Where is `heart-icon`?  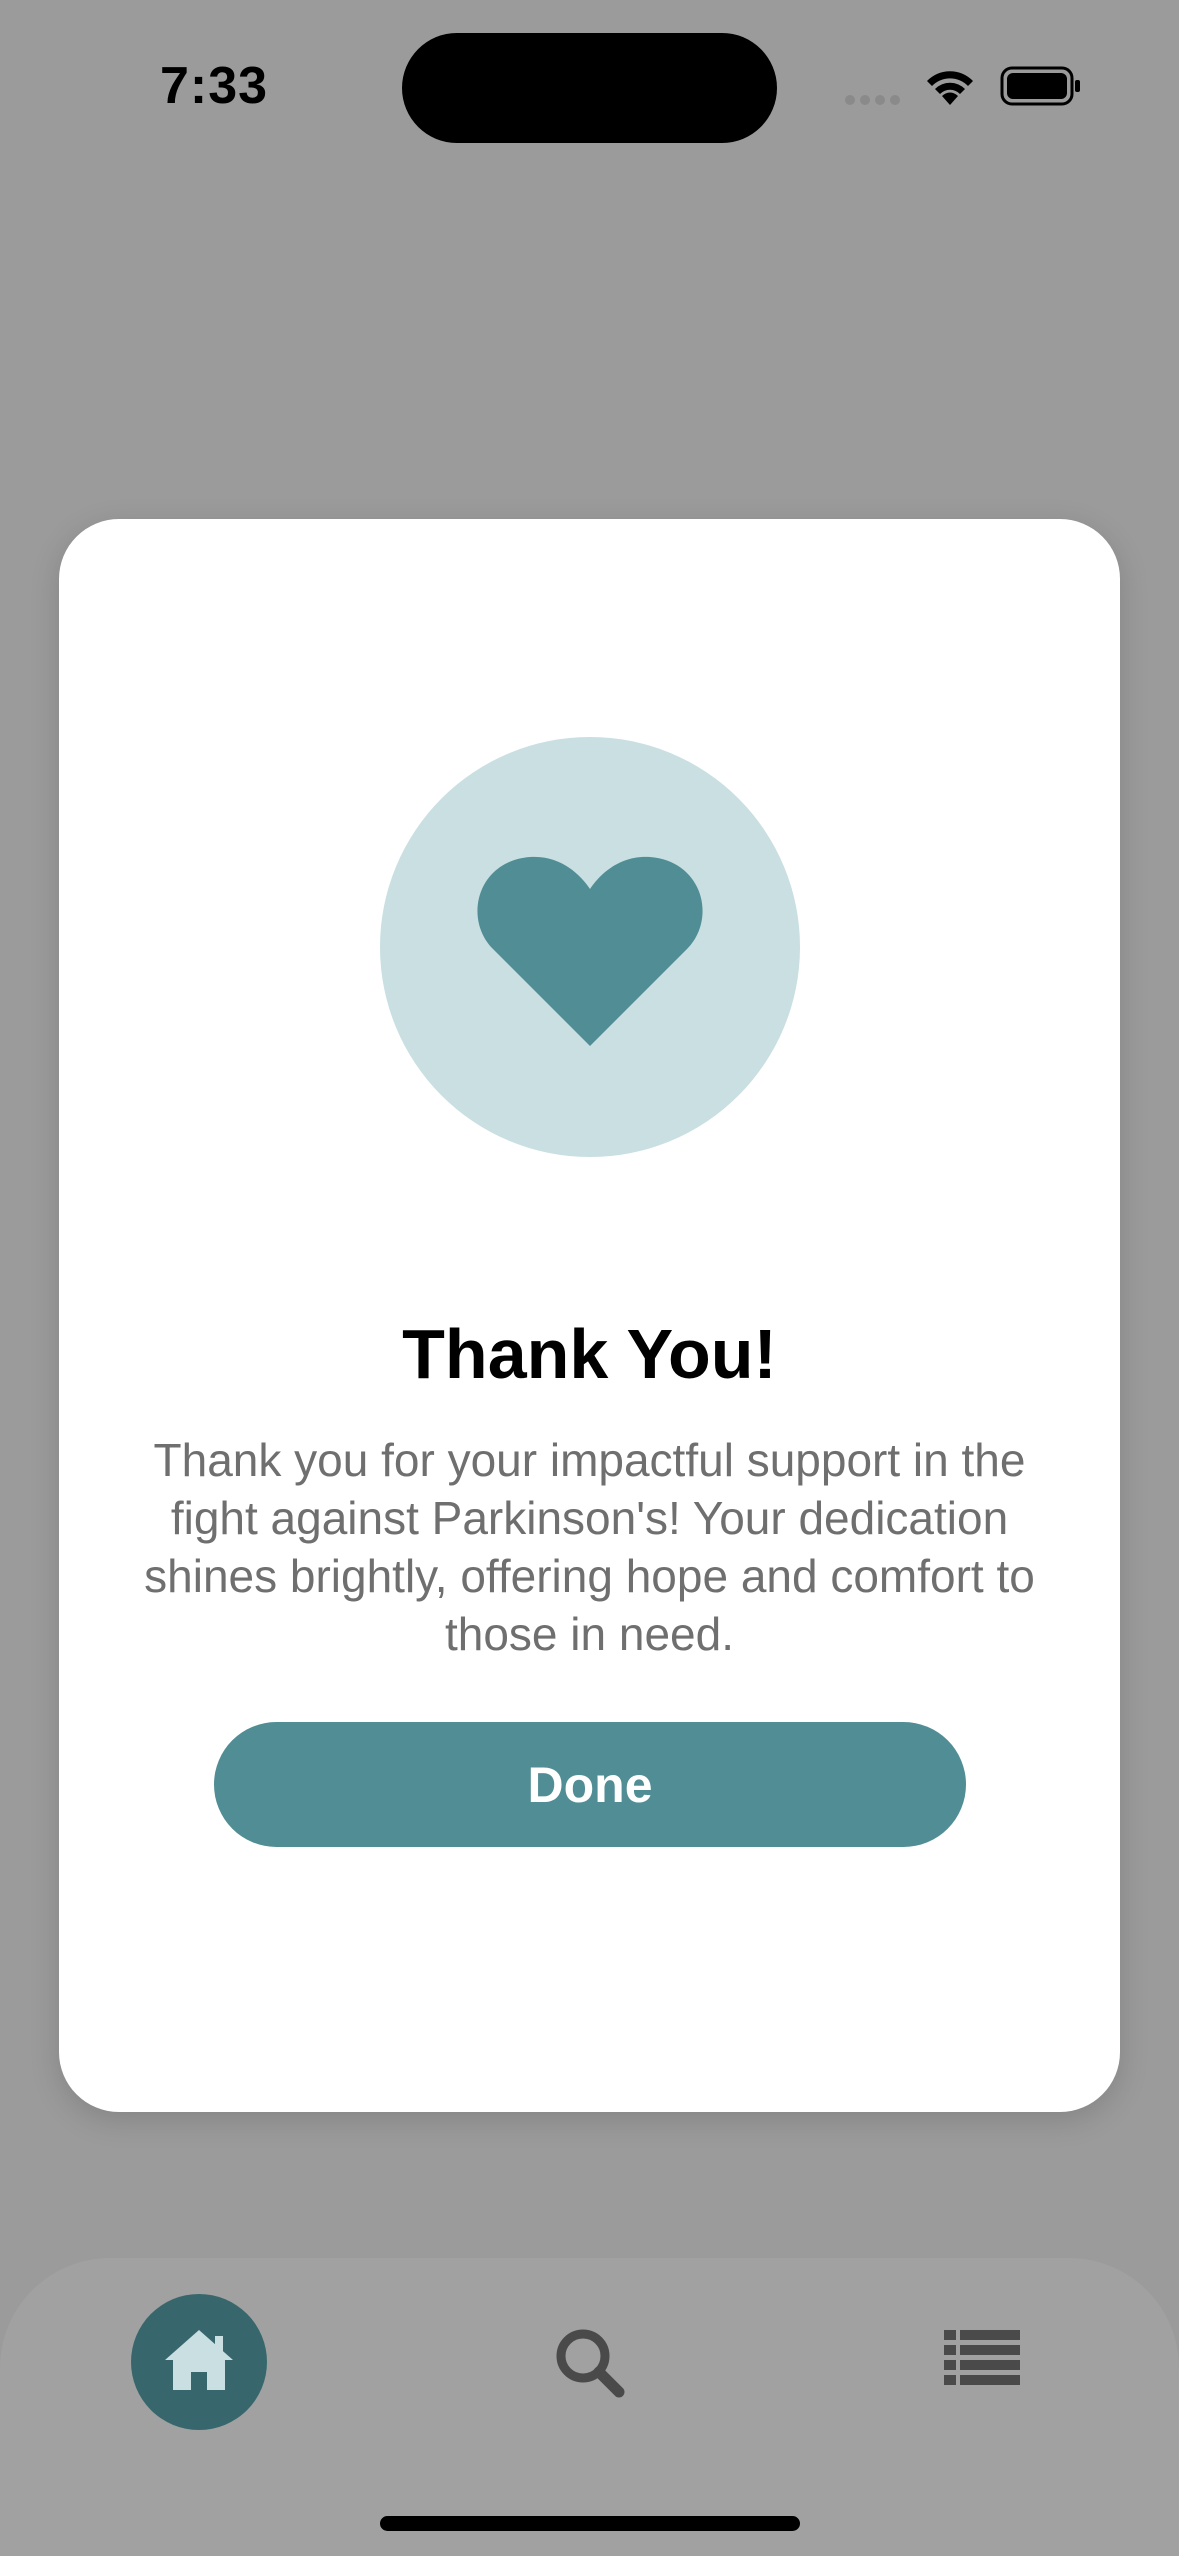 heart-icon is located at coordinates (590, 951).